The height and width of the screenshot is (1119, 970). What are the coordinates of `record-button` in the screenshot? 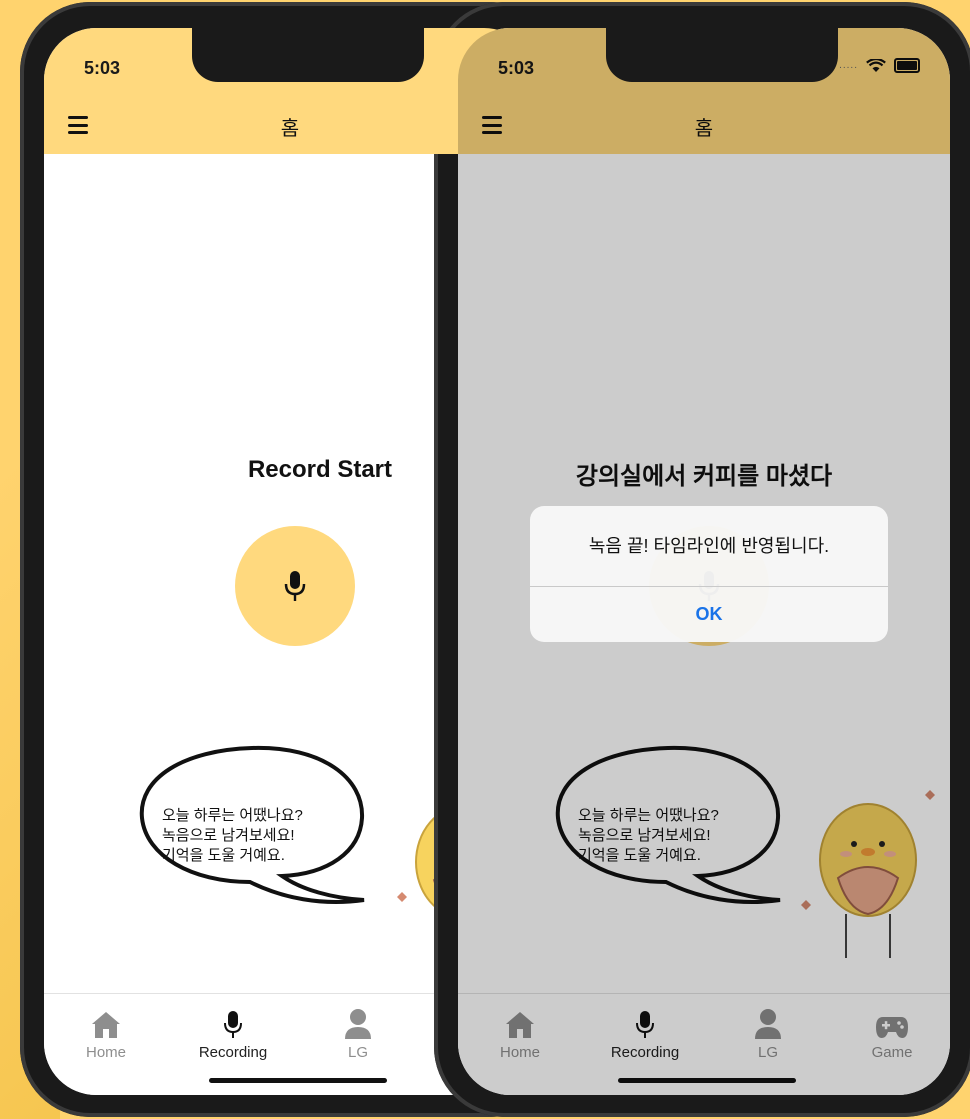 It's located at (295, 586).